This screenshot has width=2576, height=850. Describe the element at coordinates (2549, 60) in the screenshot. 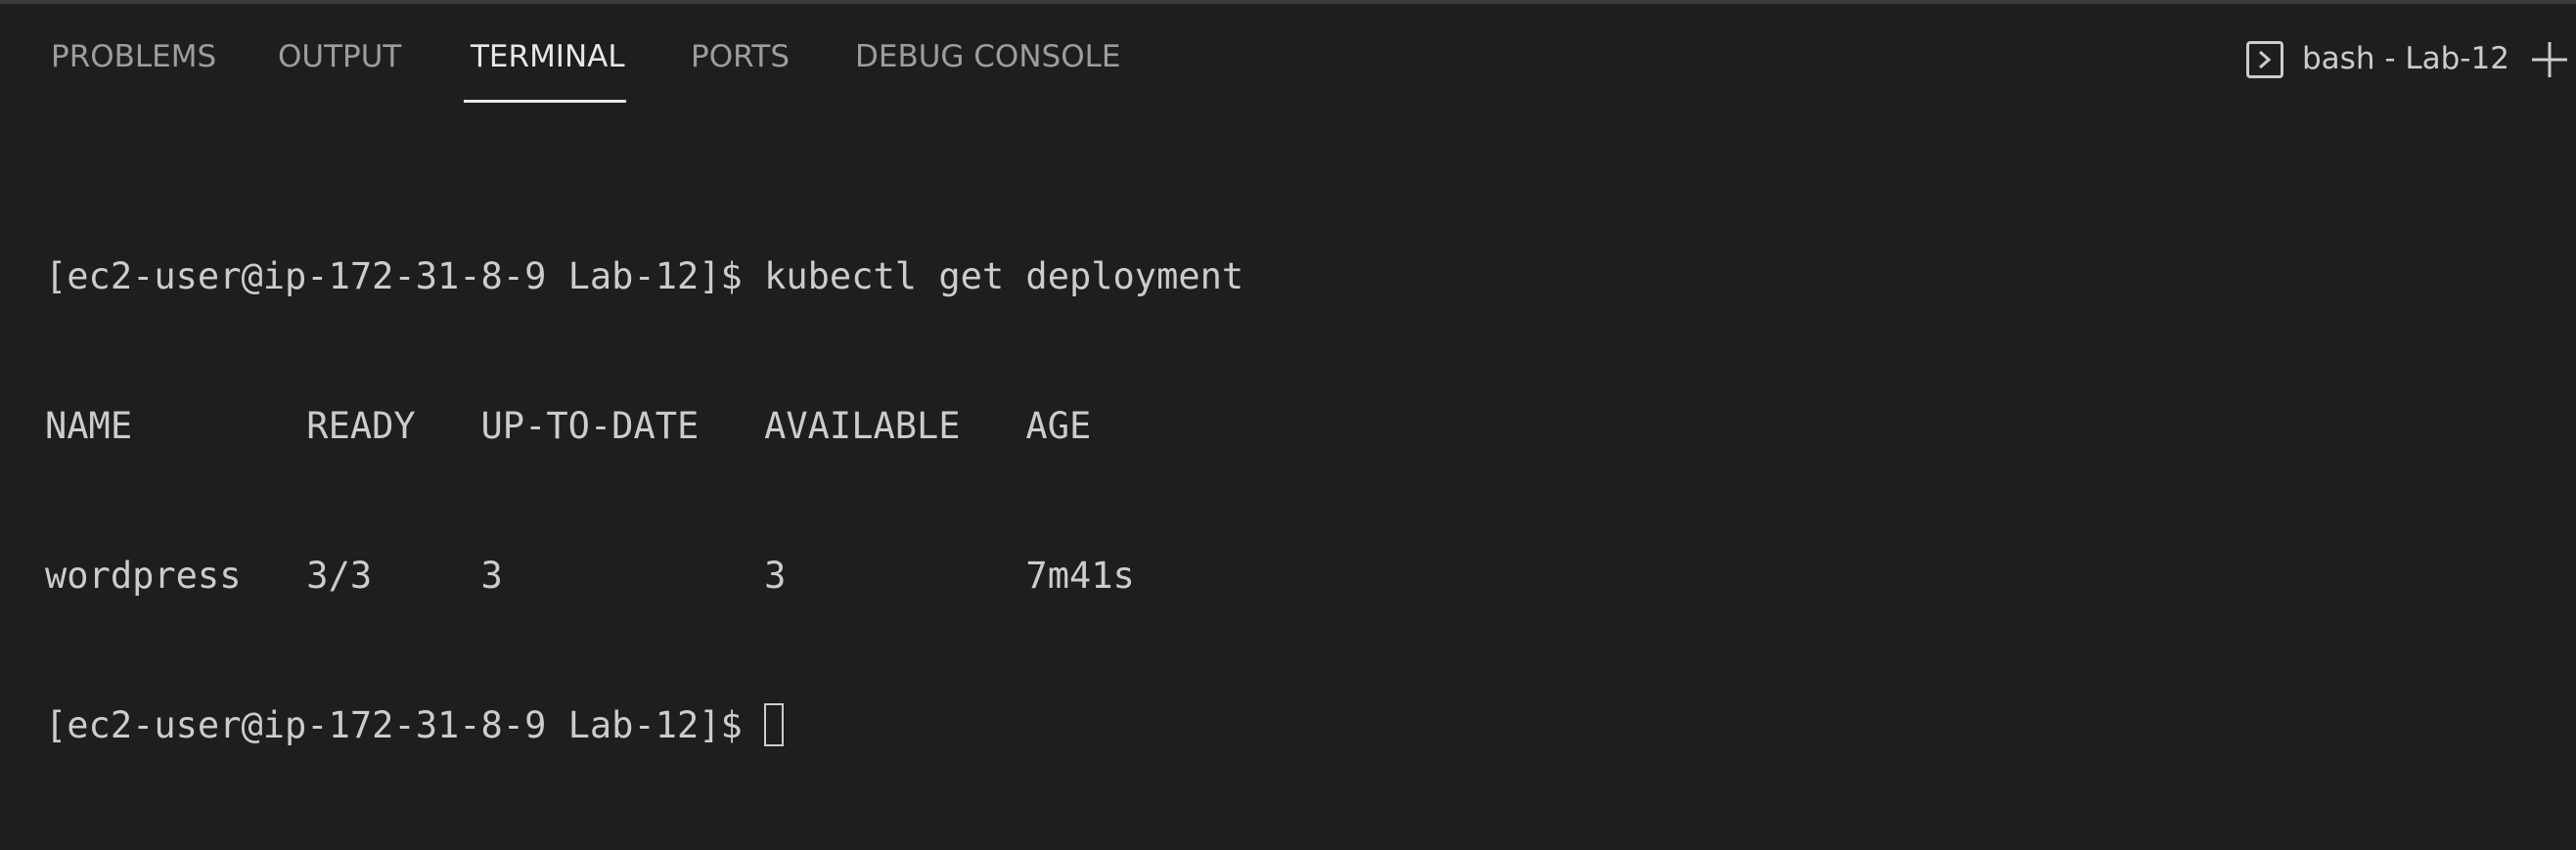

I see `plus-icon` at that location.